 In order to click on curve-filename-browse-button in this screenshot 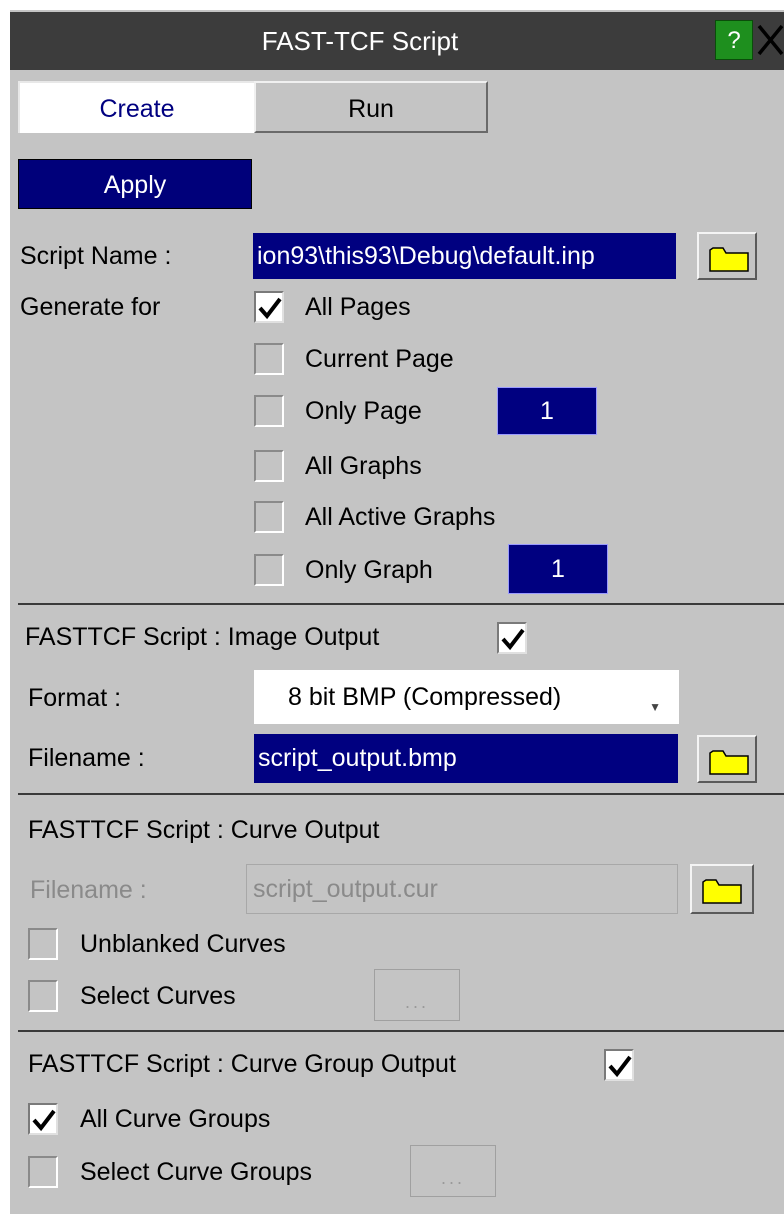, I will do `click(722, 889)`.